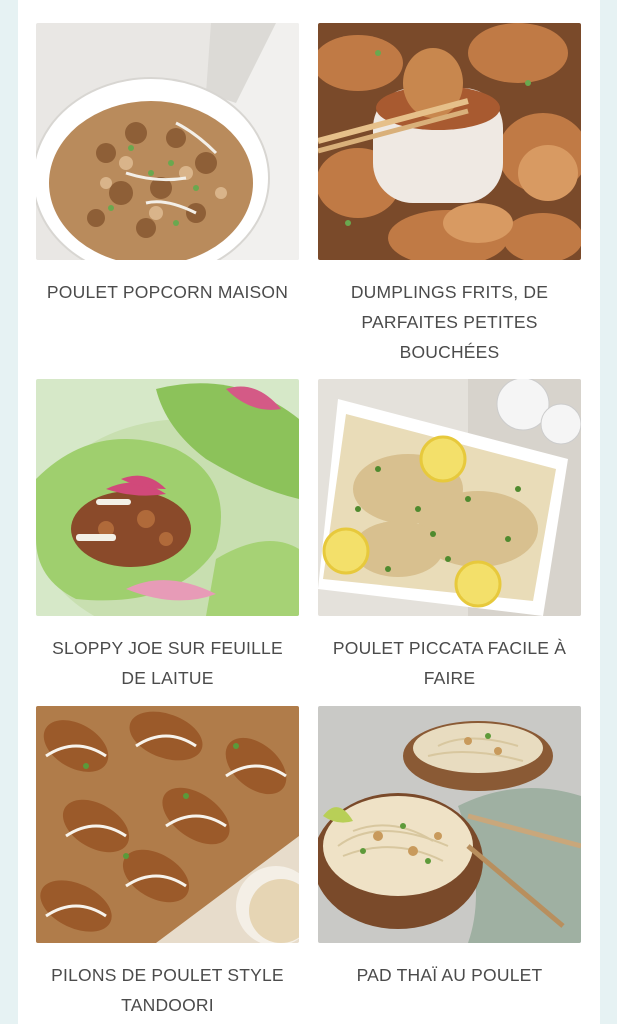  Describe the element at coordinates (167, 292) in the screenshot. I see `recipe-title: POULET POPCORN MAISON` at that location.